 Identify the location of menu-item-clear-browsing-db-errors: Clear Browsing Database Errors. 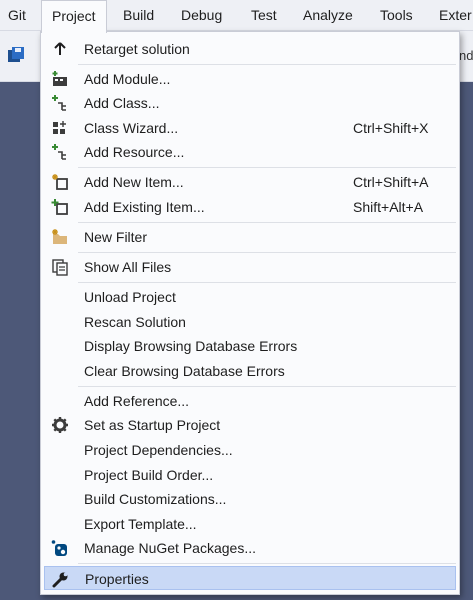
(250, 371).